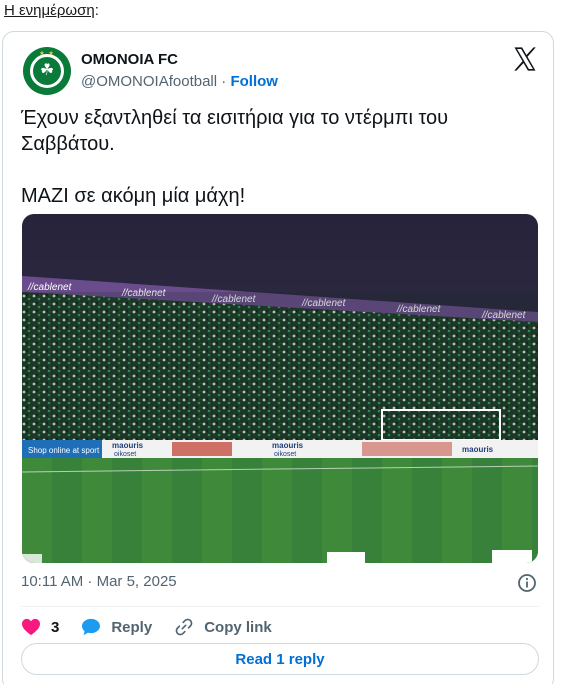  What do you see at coordinates (64, 450) in the screenshot?
I see `photo-ad-shop: Shop online at sport` at bounding box center [64, 450].